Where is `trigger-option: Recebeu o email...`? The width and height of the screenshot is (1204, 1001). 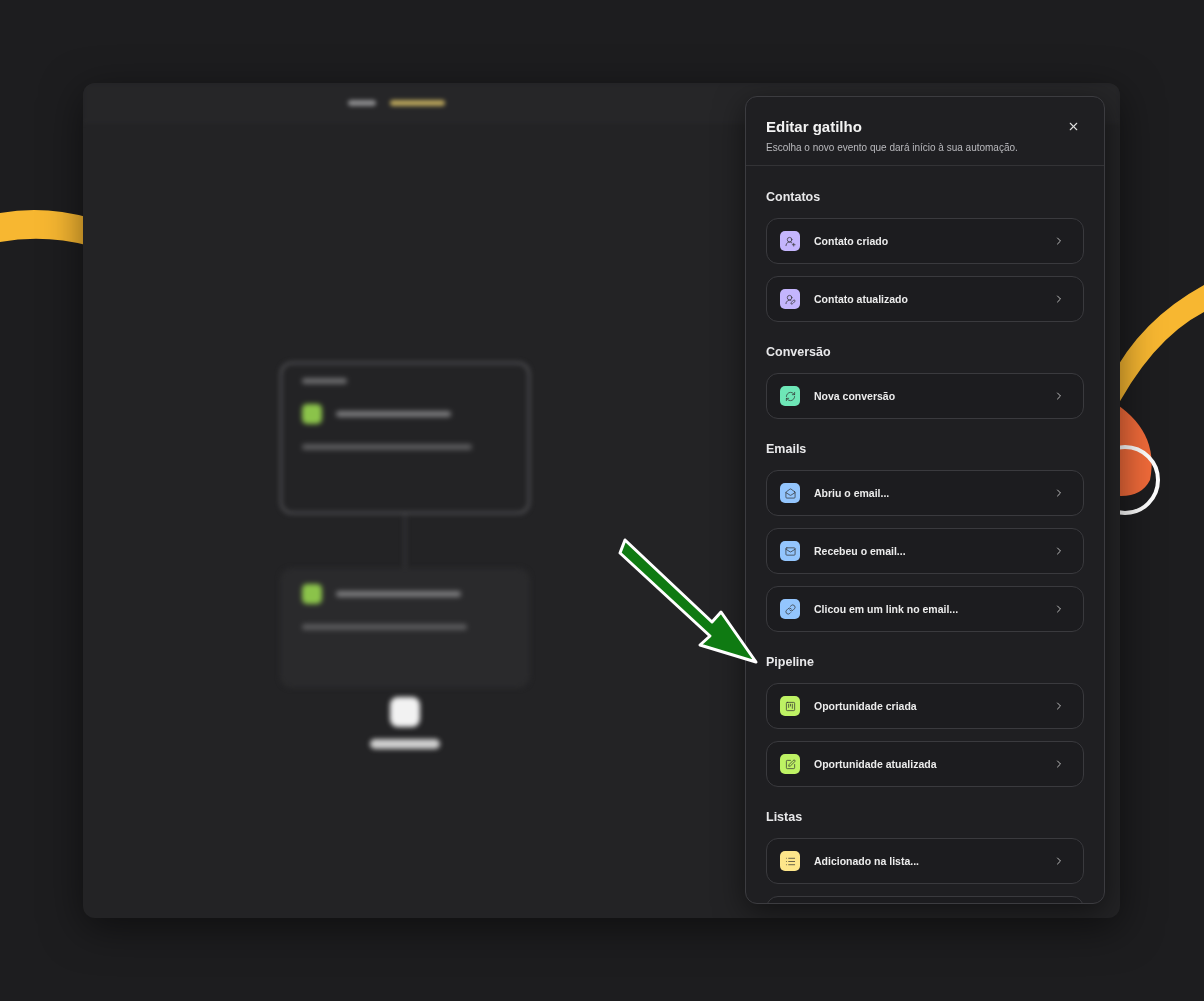 trigger-option: Recebeu o email... is located at coordinates (925, 551).